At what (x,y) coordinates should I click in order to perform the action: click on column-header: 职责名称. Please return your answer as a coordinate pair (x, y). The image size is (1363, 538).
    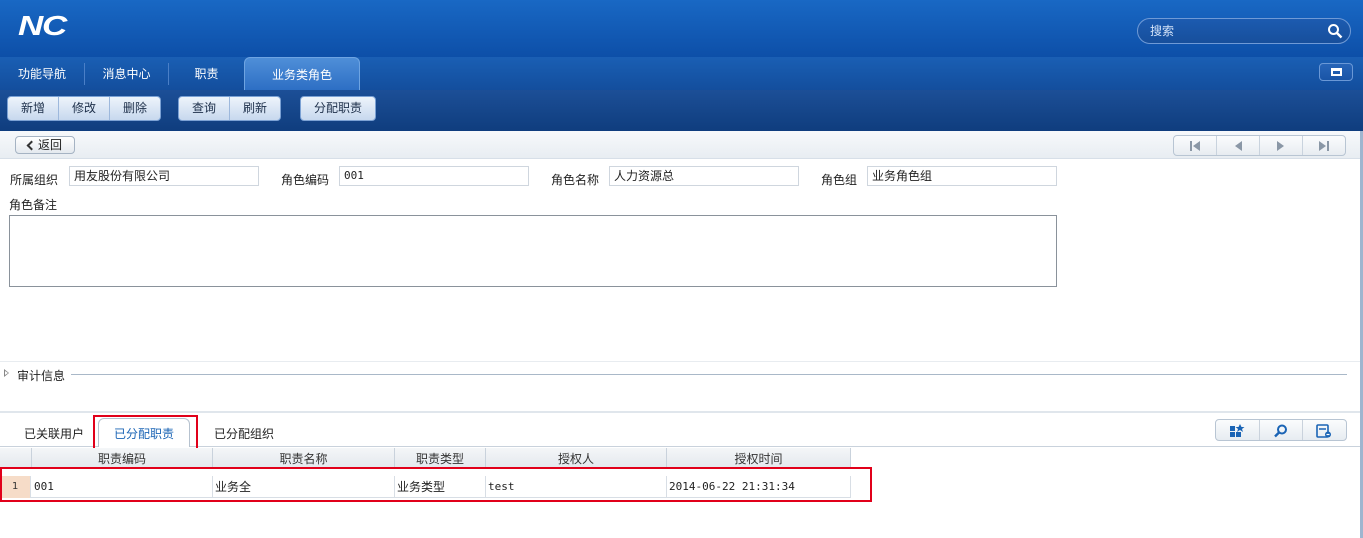
    Looking at the image, I should click on (304, 458).